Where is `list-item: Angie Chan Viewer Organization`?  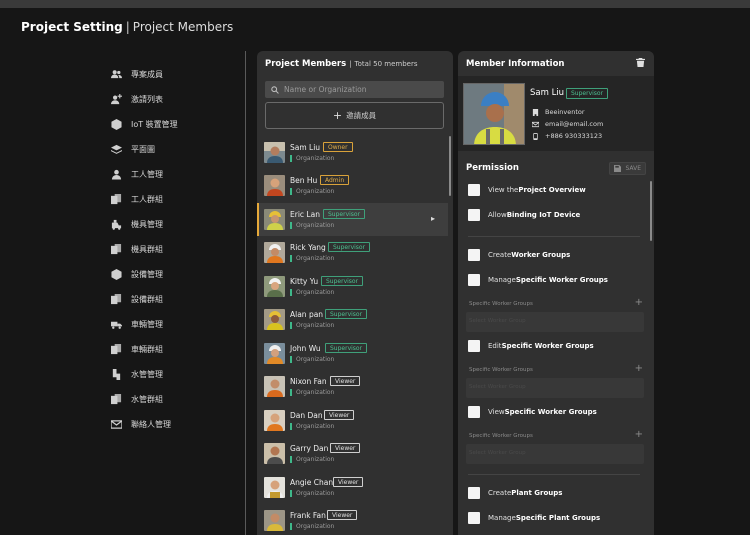
list-item: Angie Chan Viewer Organization is located at coordinates (352, 487).